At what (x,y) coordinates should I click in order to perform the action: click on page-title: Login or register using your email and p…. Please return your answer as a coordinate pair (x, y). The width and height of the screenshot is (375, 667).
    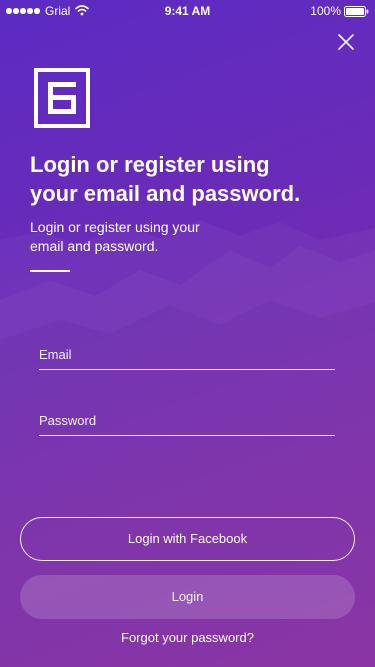
    Looking at the image, I should click on (180, 179).